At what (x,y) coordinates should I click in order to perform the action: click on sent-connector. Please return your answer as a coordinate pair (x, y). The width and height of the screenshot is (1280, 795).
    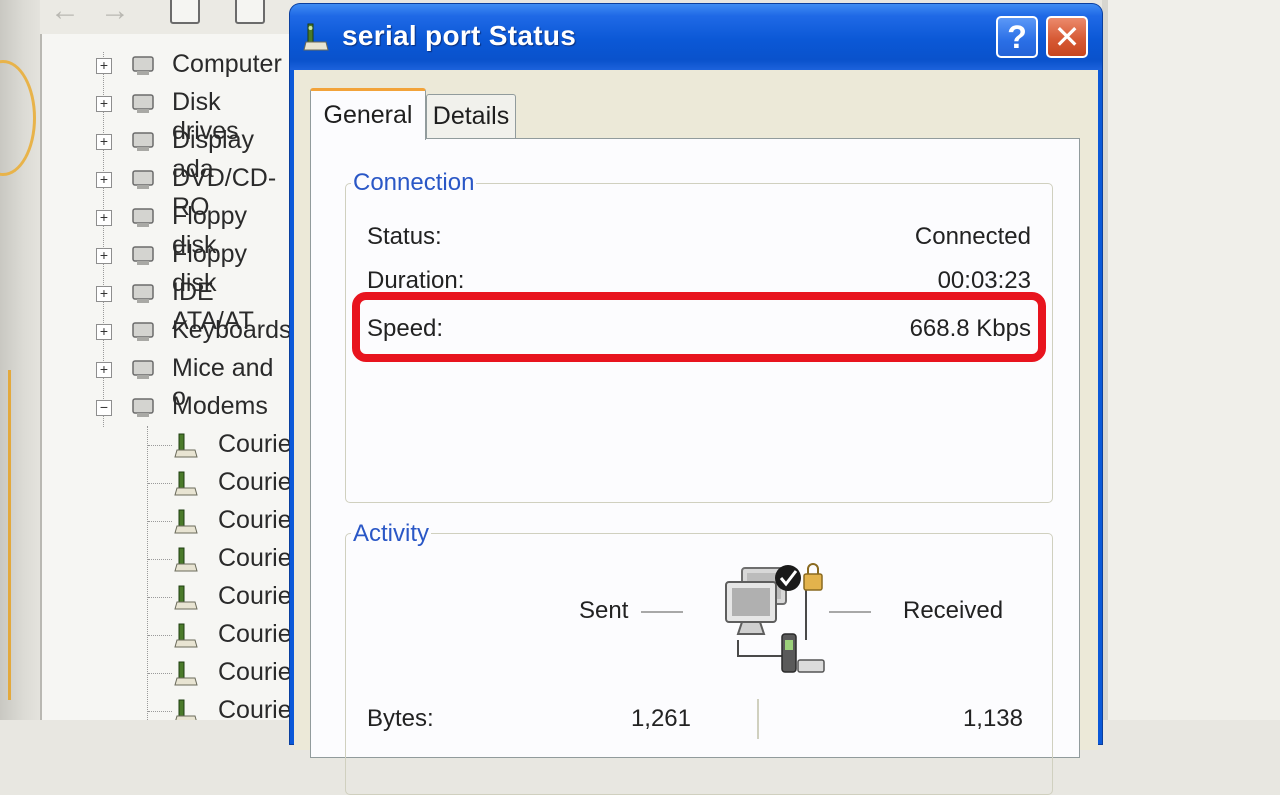
    Looking at the image, I should click on (662, 612).